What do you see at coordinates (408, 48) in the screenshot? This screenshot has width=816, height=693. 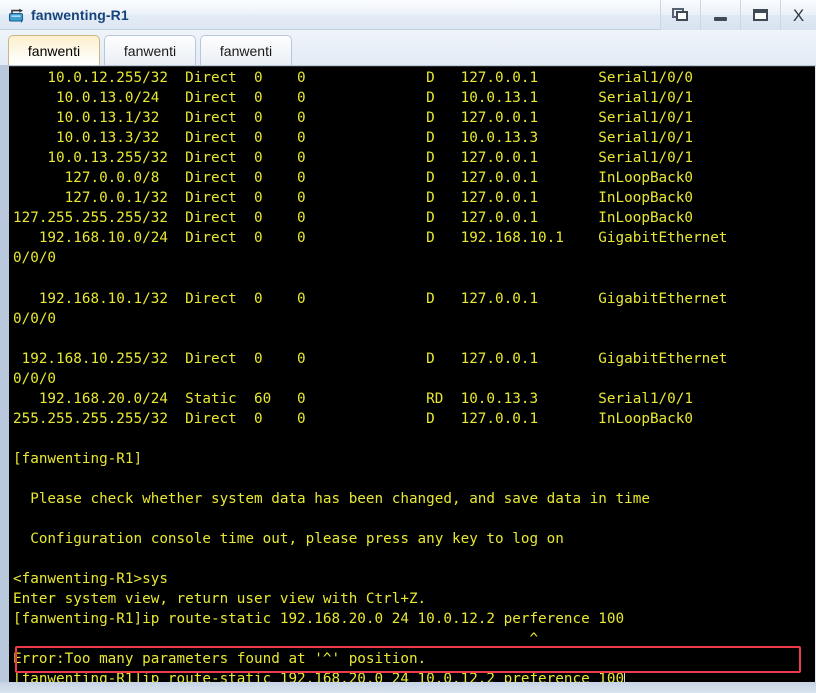 I see `tab-bar: fanwenti fanwenti fanwenti` at bounding box center [408, 48].